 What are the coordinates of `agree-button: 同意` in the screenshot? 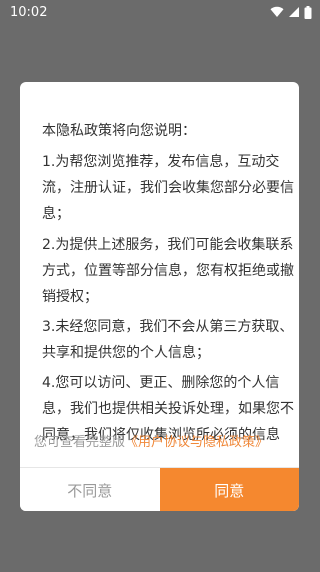 It's located at (229, 489).